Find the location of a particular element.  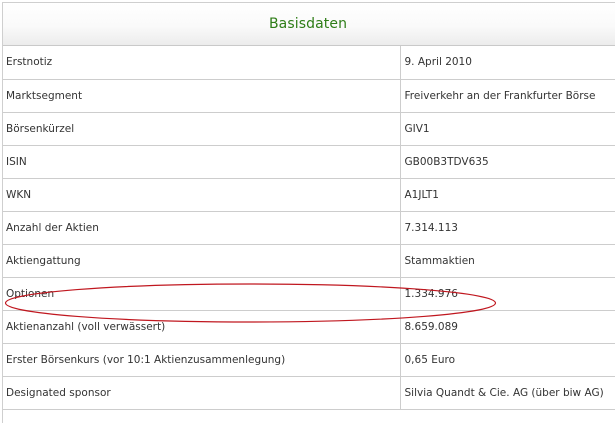

panel-title: Basisdaten is located at coordinates (308, 24).